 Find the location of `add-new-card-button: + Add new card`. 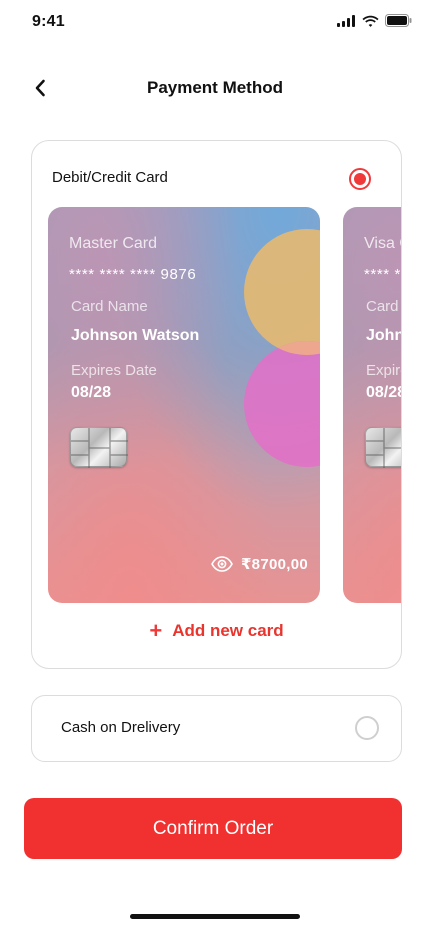

add-new-card-button: + Add new card is located at coordinates (216, 631).